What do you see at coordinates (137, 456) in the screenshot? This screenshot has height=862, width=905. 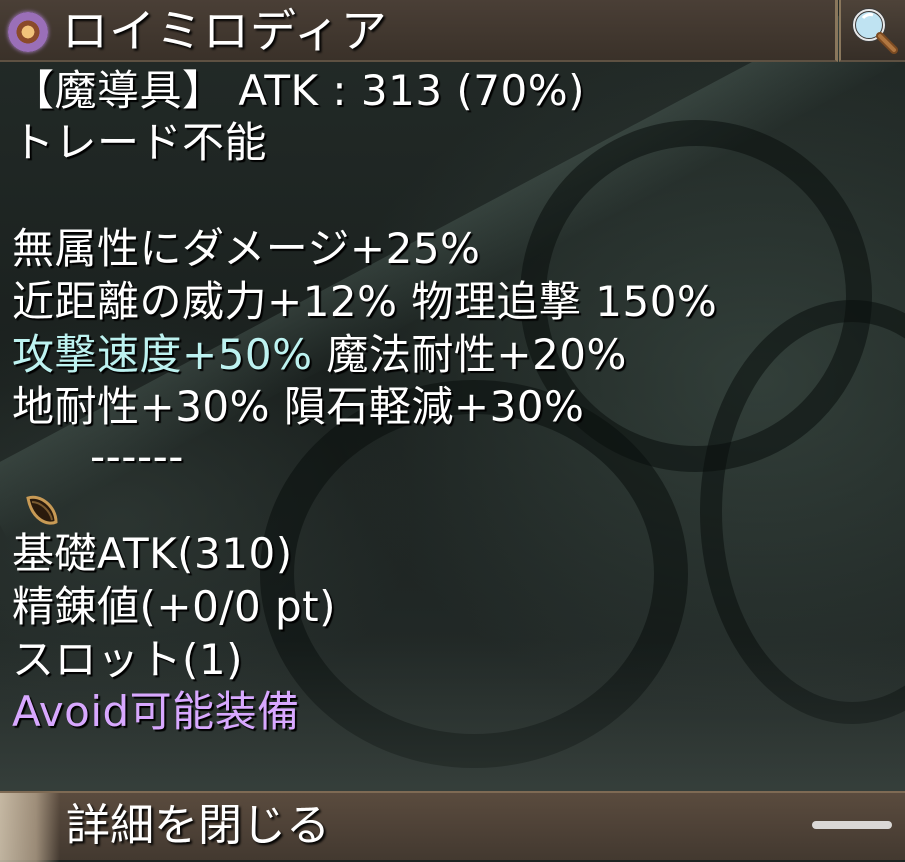 I see `empty-slot-line: ------` at bounding box center [137, 456].